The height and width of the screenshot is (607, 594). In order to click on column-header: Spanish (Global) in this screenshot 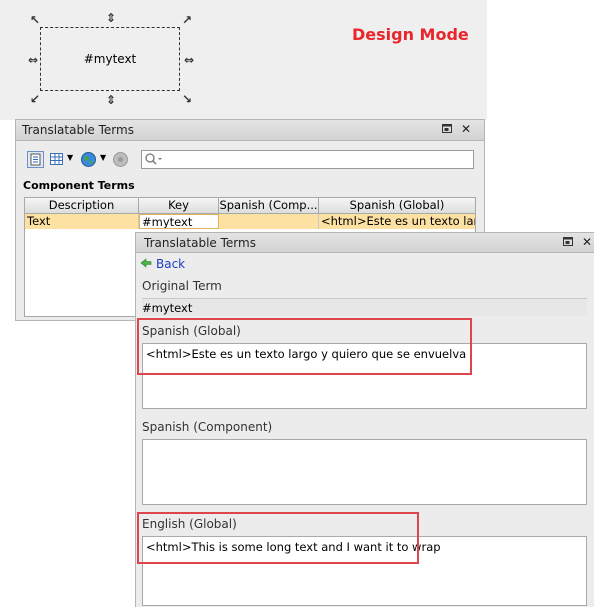, I will do `click(397, 205)`.